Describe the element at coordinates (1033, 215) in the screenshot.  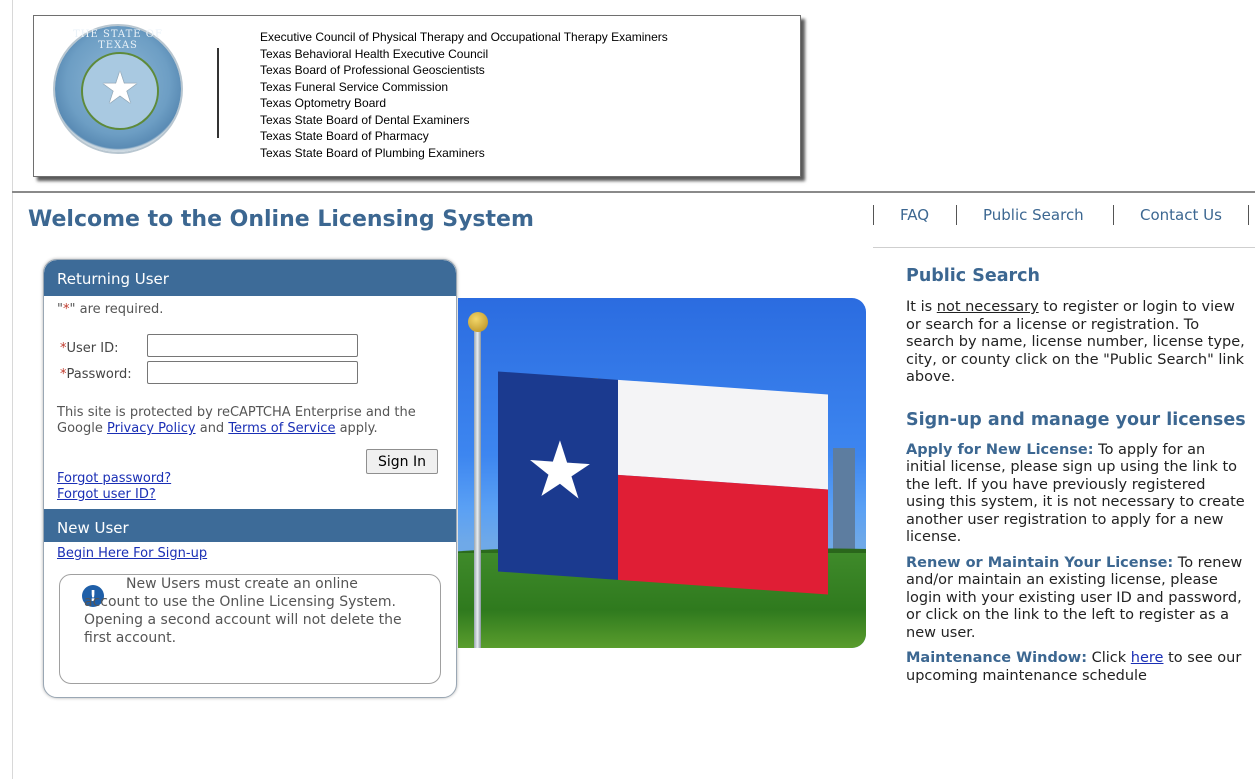
I see `nav-public-search-link: Public Search` at that location.